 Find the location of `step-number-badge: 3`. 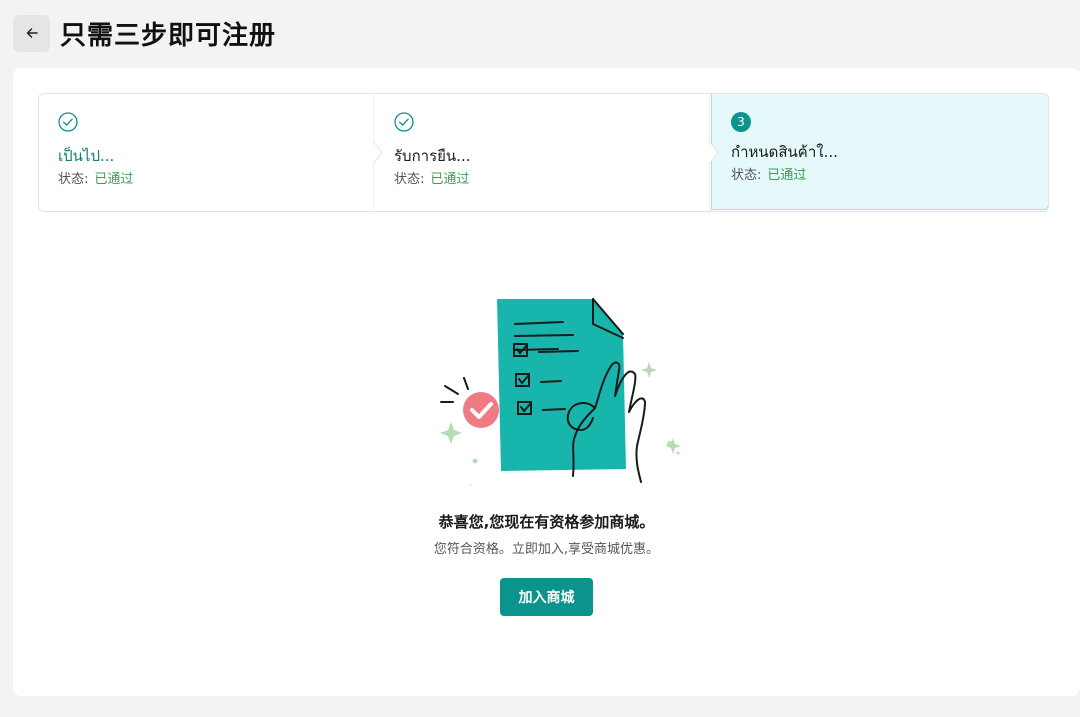

step-number-badge: 3 is located at coordinates (741, 122).